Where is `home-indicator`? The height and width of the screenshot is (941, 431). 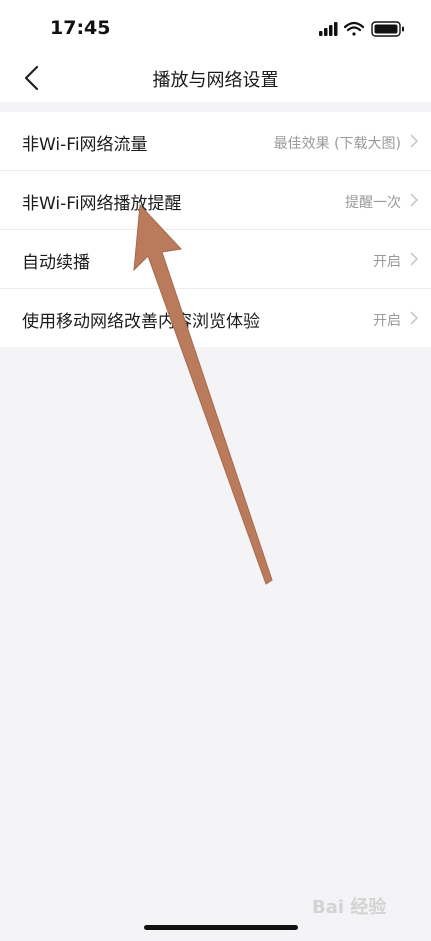 home-indicator is located at coordinates (221, 927).